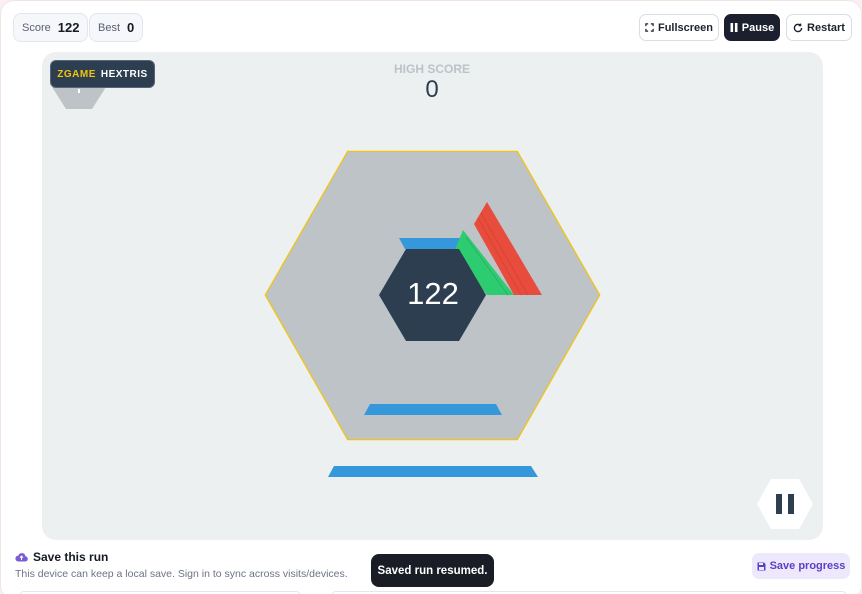 The image size is (862, 594). What do you see at coordinates (36, 27) in the screenshot?
I see `score-label: Score` at bounding box center [36, 27].